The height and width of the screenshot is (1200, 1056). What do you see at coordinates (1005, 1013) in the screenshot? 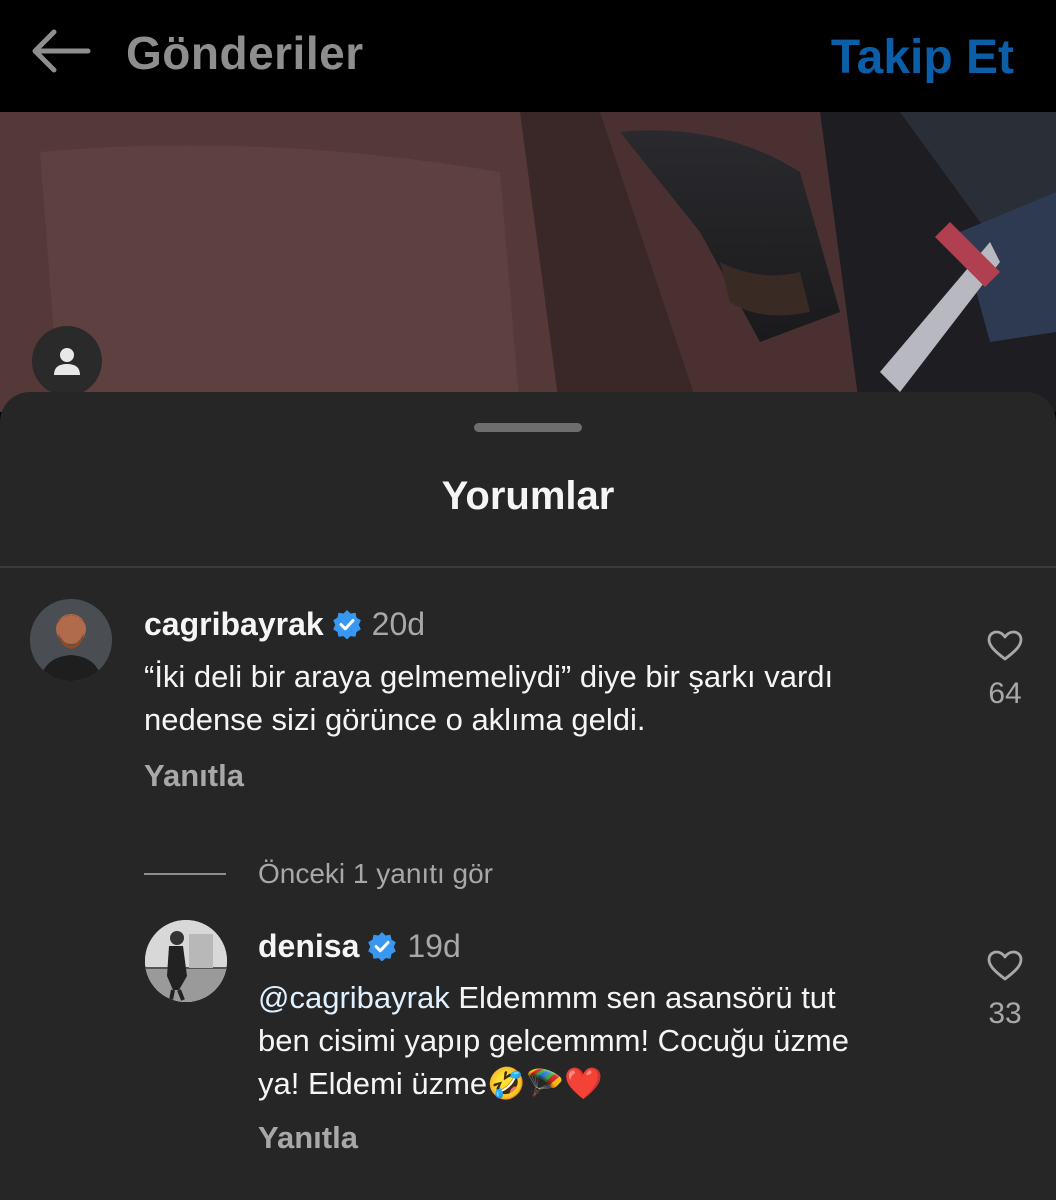
I see `like-count: 33` at bounding box center [1005, 1013].